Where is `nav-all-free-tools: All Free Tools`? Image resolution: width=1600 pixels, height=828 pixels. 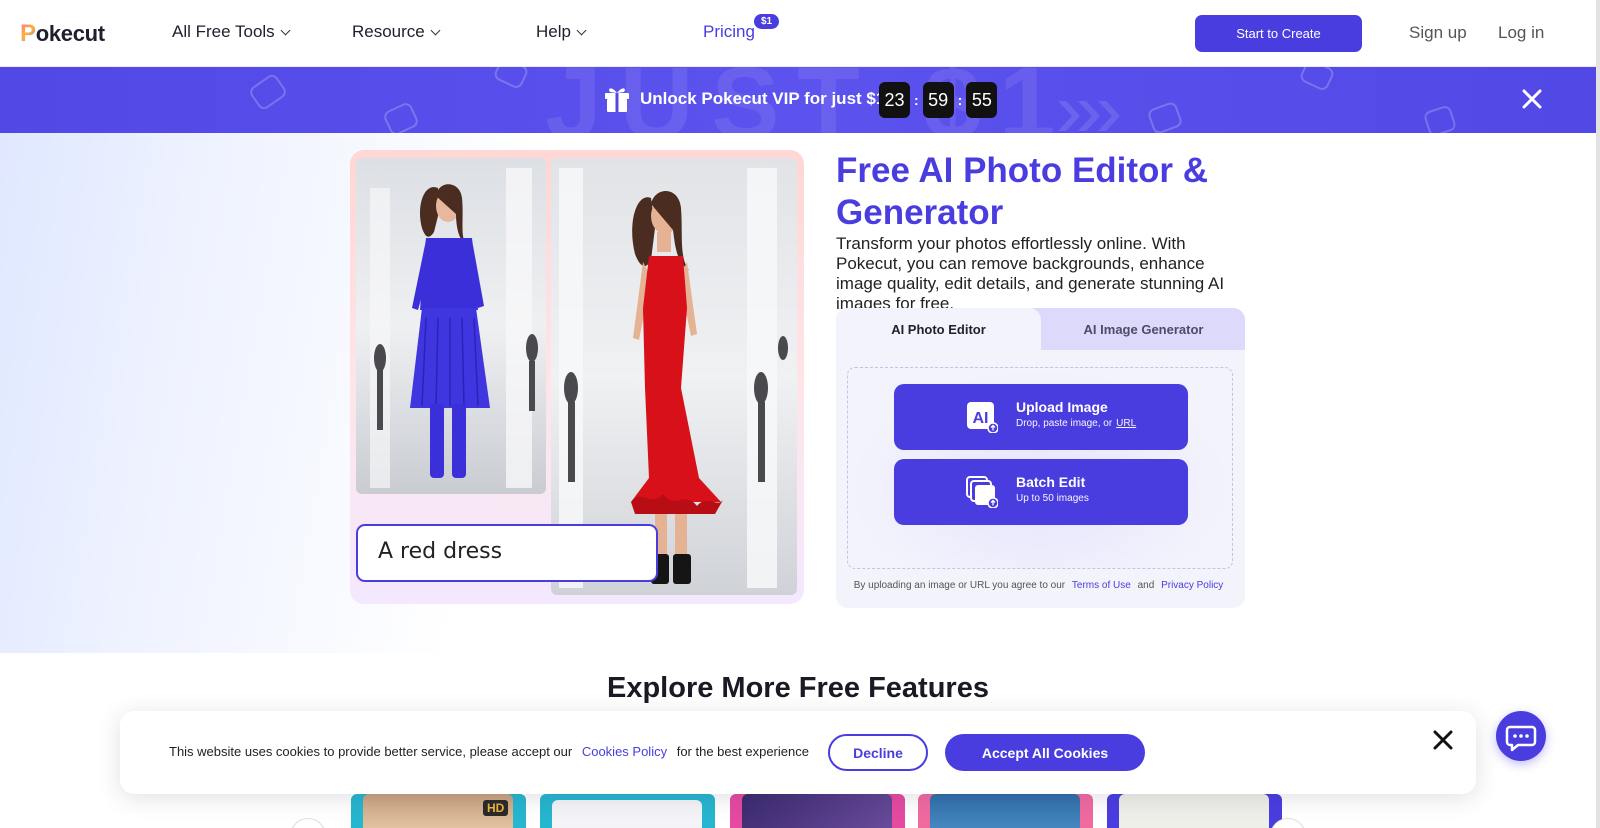
nav-all-free-tools: All Free Tools is located at coordinates (231, 32).